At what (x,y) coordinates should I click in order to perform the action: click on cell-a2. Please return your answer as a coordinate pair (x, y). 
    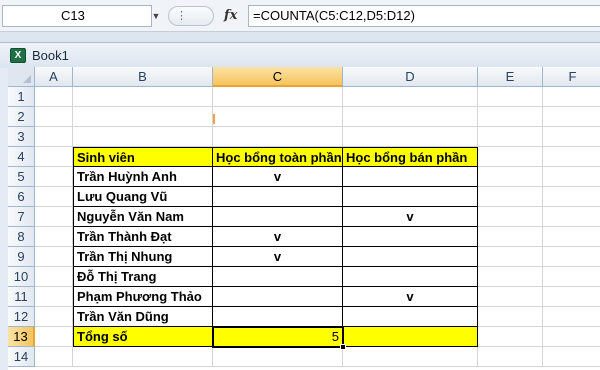
    Looking at the image, I should click on (54, 117).